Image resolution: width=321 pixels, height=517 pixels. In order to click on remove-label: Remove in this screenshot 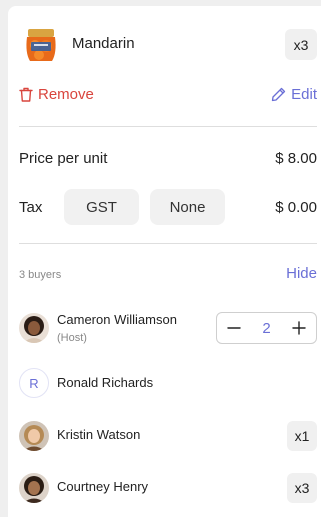, I will do `click(66, 94)`.